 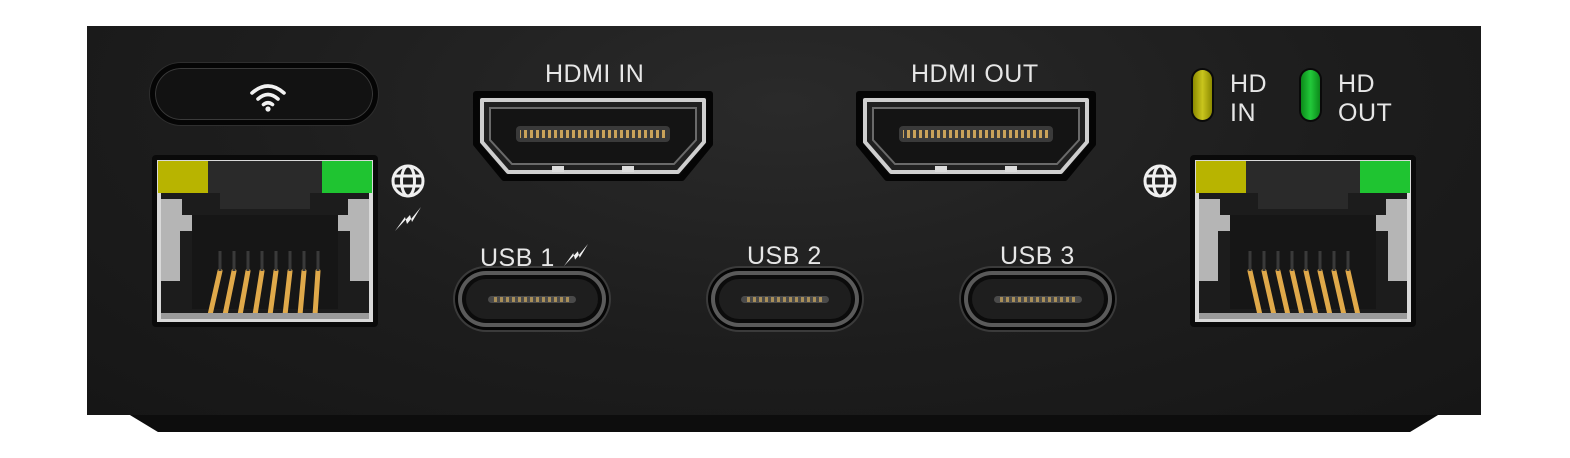 I want to click on hdmi-out-port, so click(x=976, y=137).